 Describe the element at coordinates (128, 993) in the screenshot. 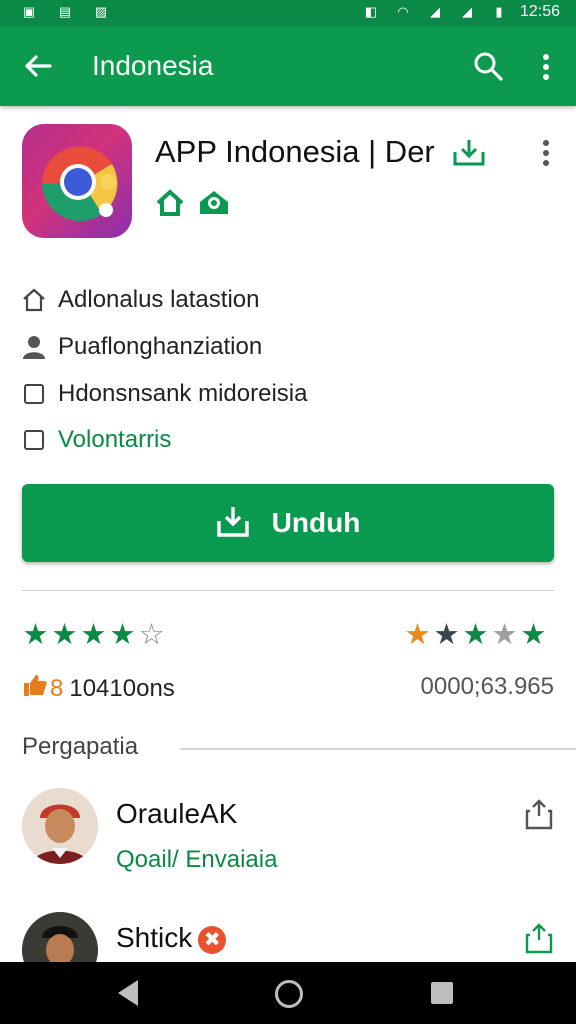

I see `nav-back-icon` at that location.